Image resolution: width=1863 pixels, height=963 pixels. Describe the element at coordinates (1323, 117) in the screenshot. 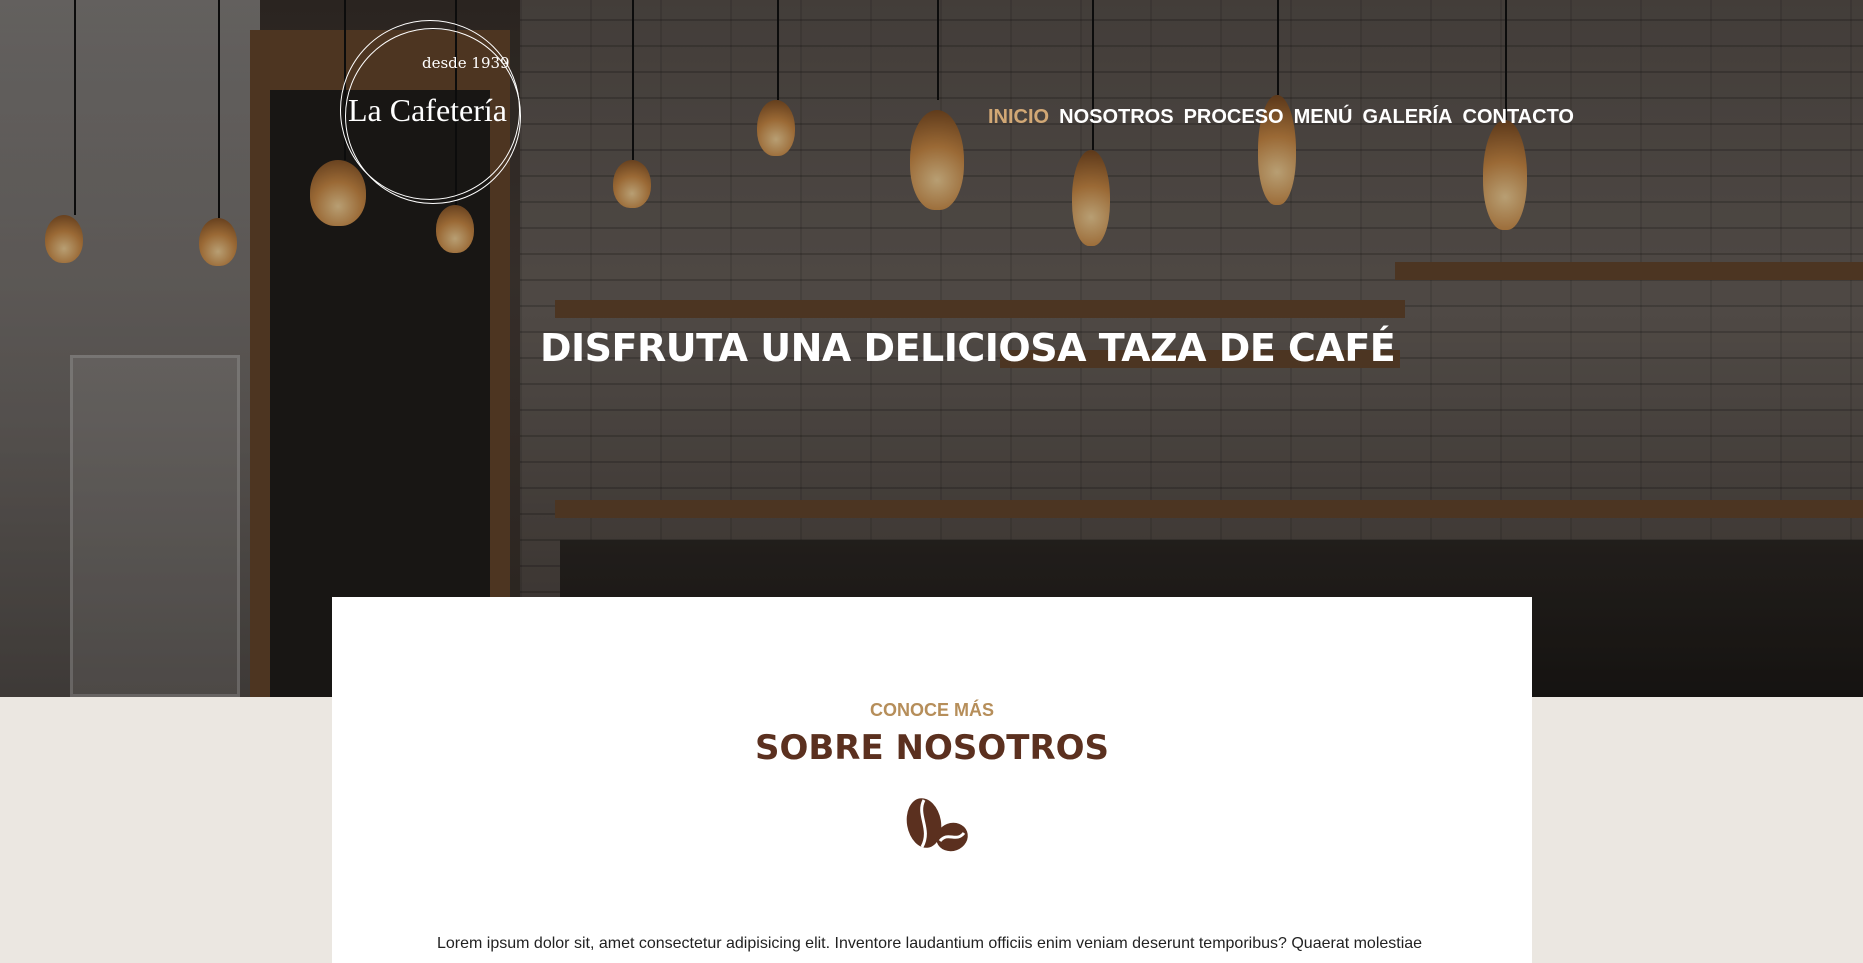

I see `nav-link-menu: MENÚ` at that location.